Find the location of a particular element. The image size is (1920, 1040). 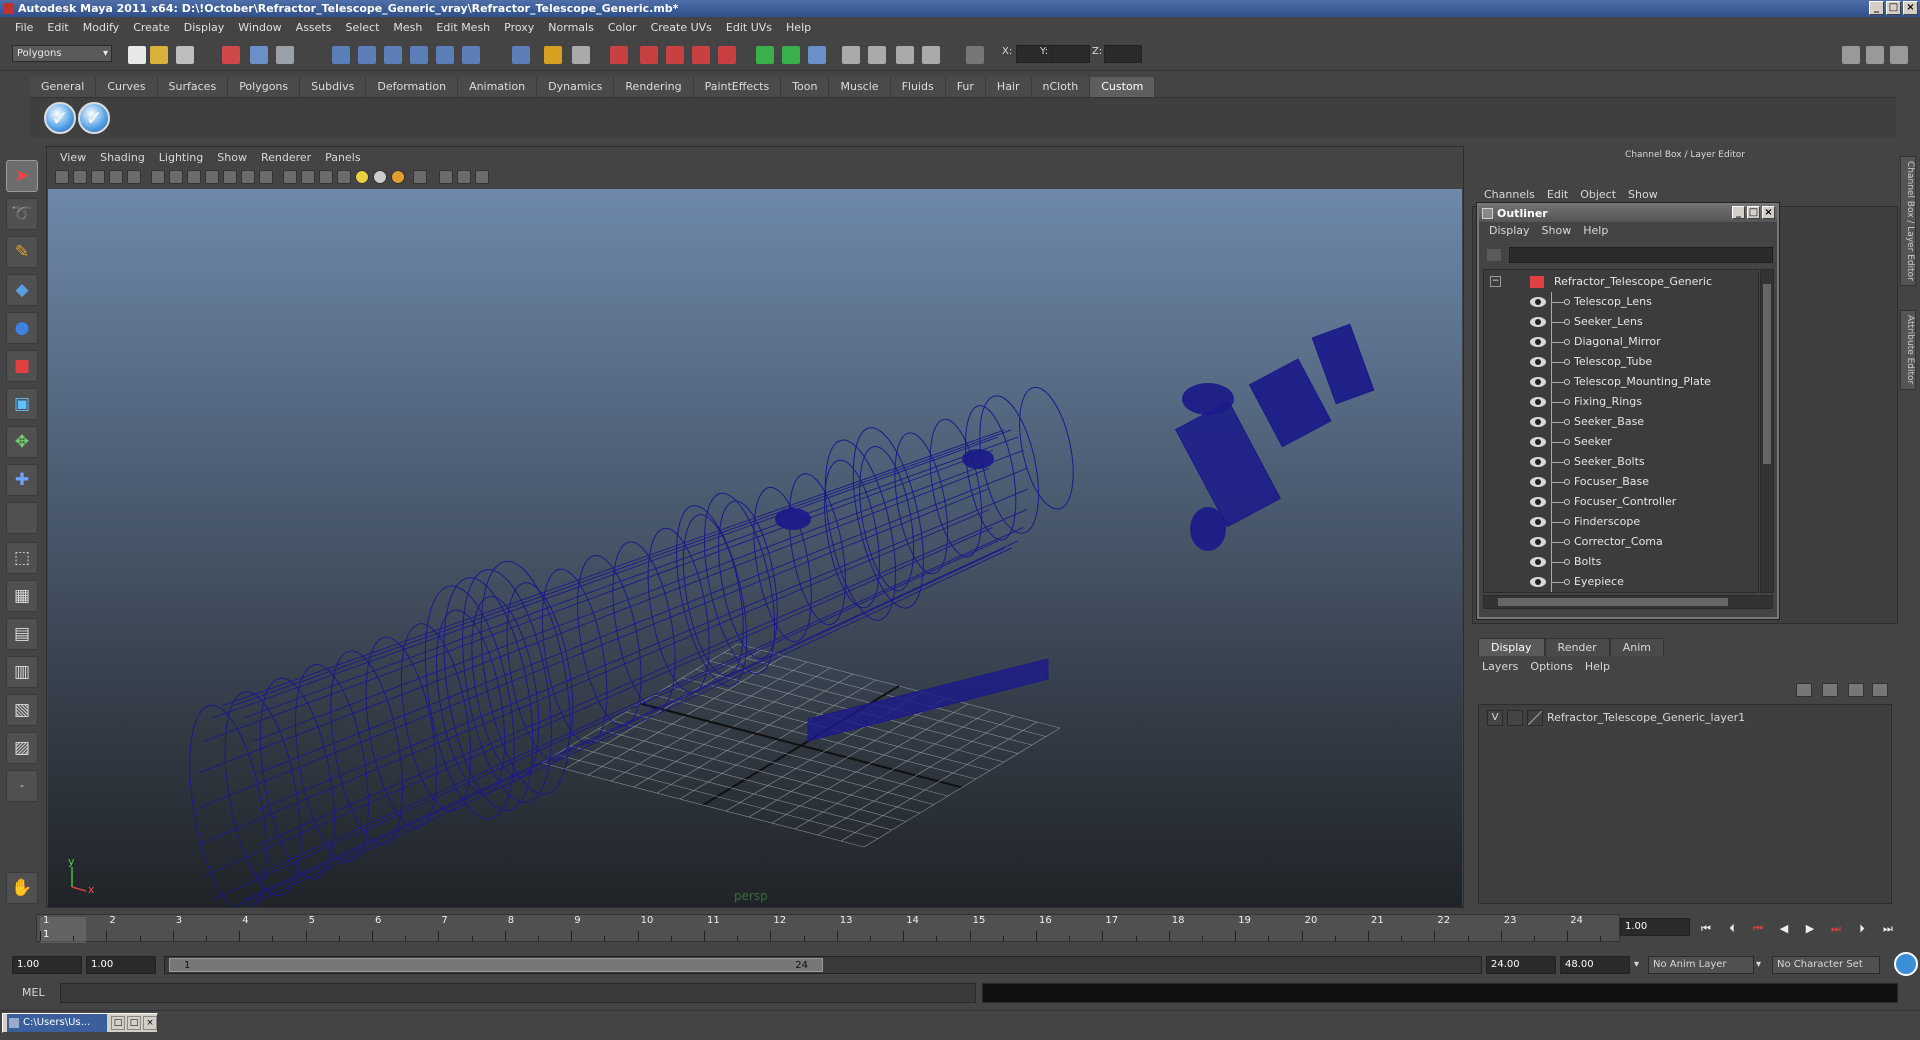

gate-mask-icon is located at coordinates (212, 177).